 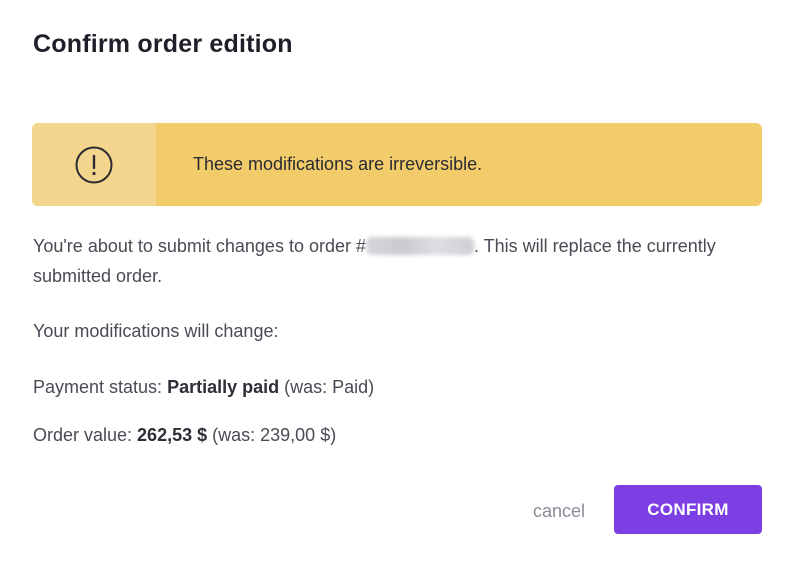 What do you see at coordinates (100, 387) in the screenshot?
I see `payment-status-label: Payment status:` at bounding box center [100, 387].